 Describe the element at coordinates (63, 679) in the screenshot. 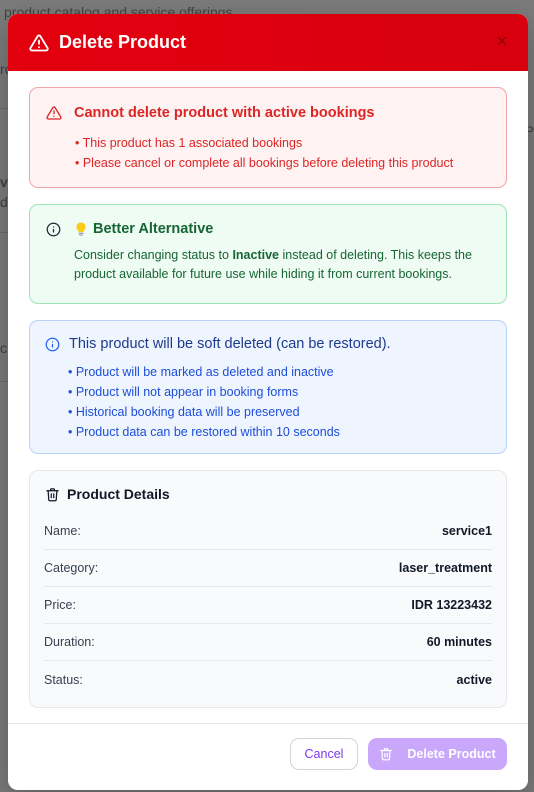

I see `detail-label: Status:` at that location.